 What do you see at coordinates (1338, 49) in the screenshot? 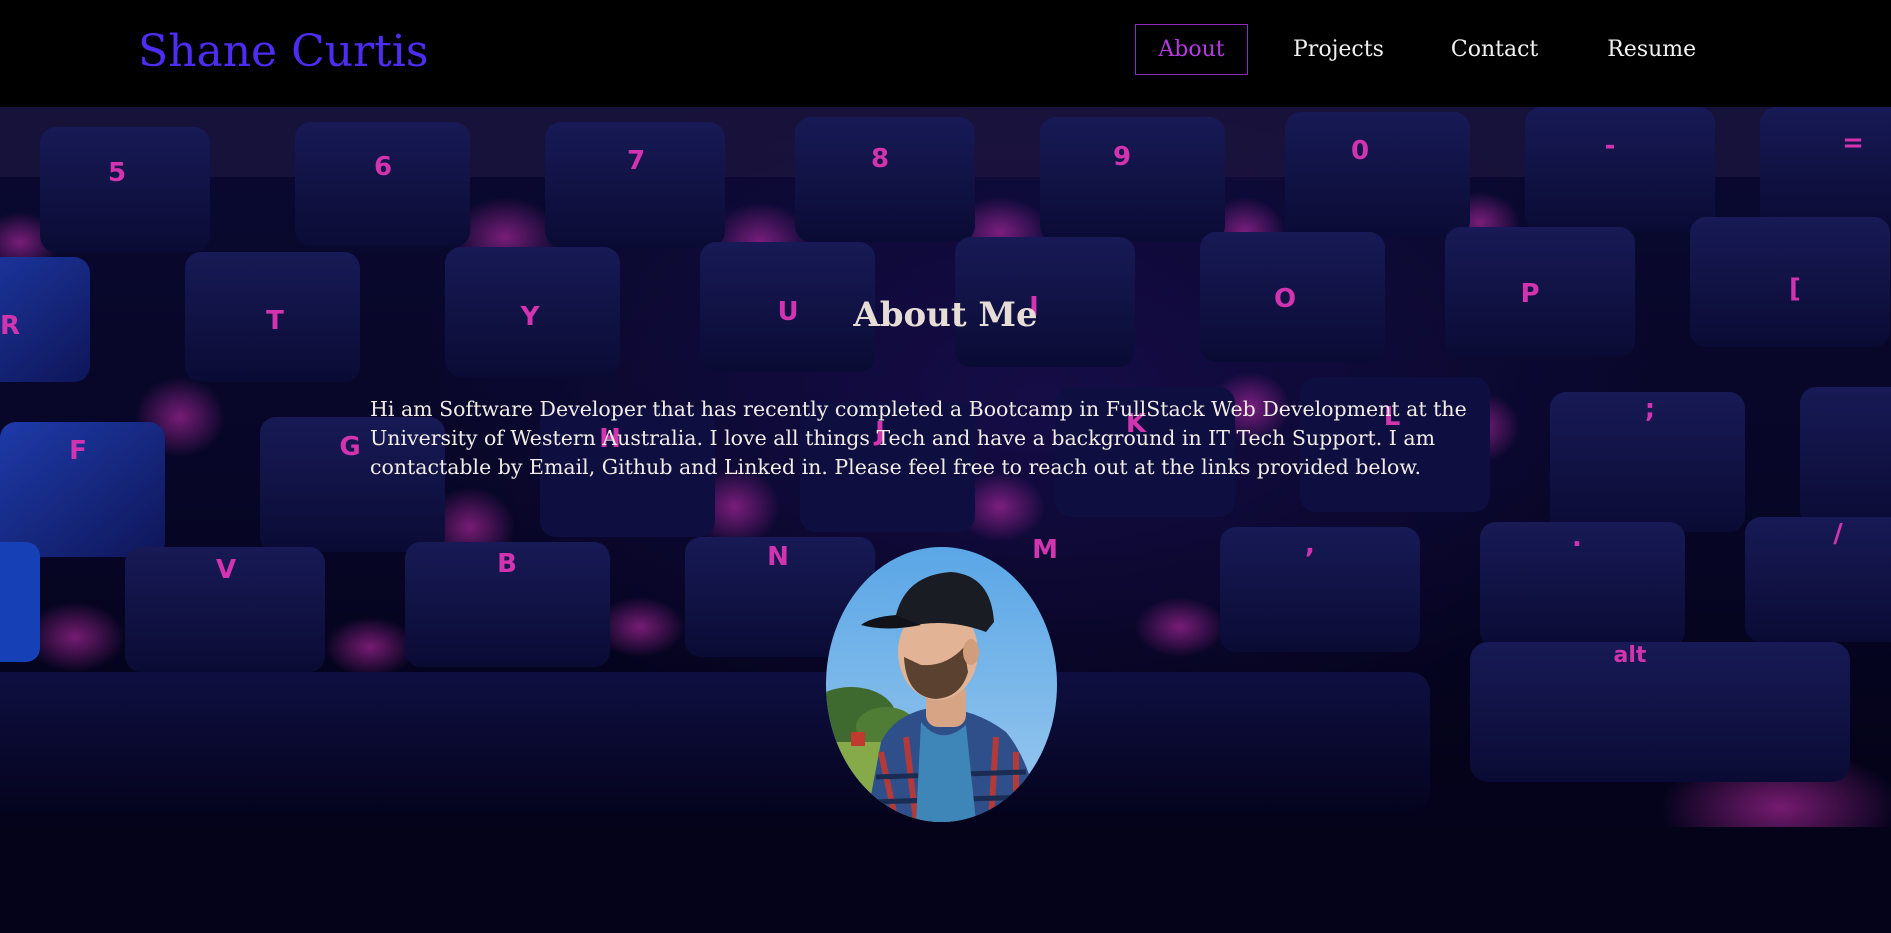
I see `nav-link-projects: Projects` at bounding box center [1338, 49].